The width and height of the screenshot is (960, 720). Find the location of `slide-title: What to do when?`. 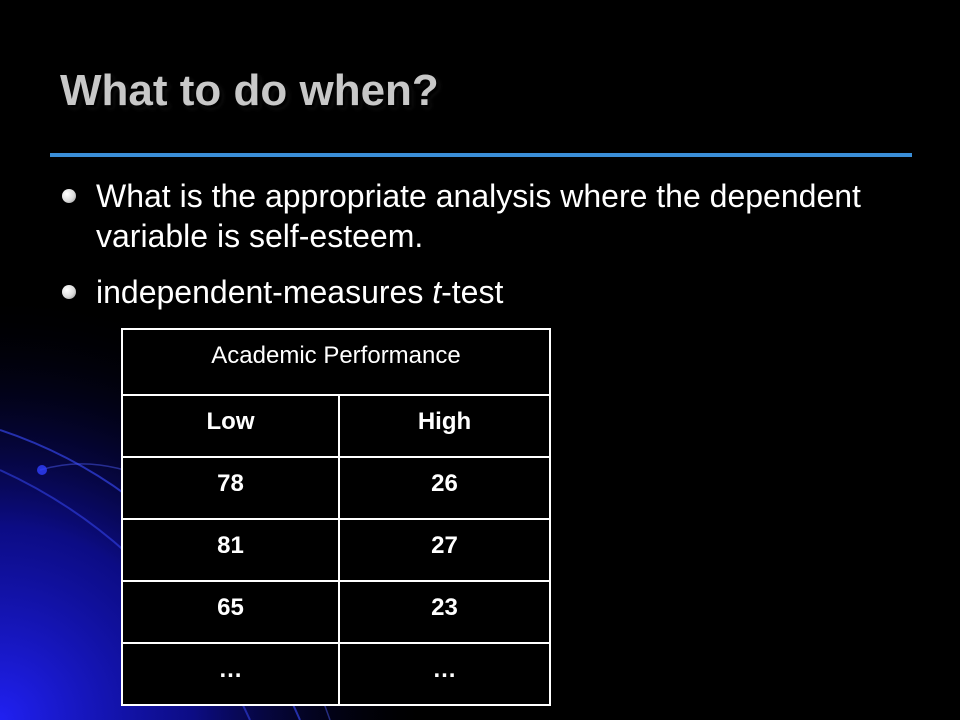

slide-title: What to do when? is located at coordinates (249, 90).